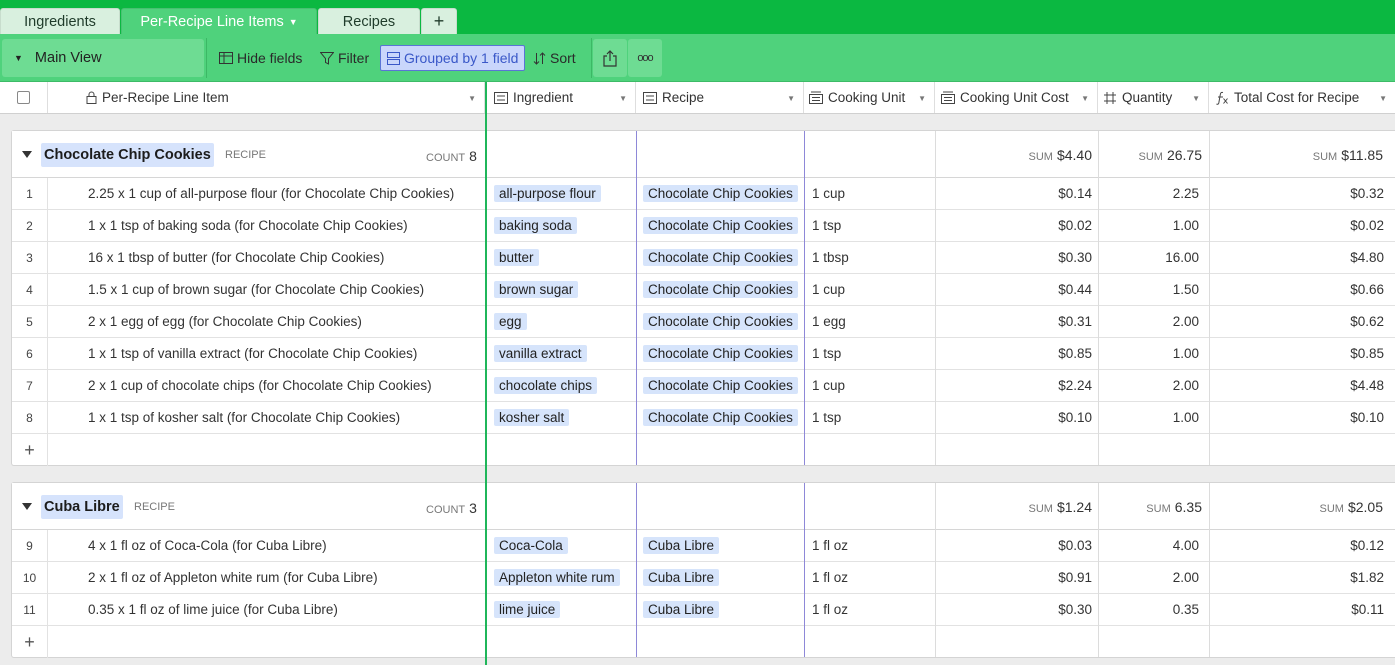 The image size is (1395, 665). Describe the element at coordinates (60, 21) in the screenshot. I see `tab-ingredients: Ingredients` at that location.